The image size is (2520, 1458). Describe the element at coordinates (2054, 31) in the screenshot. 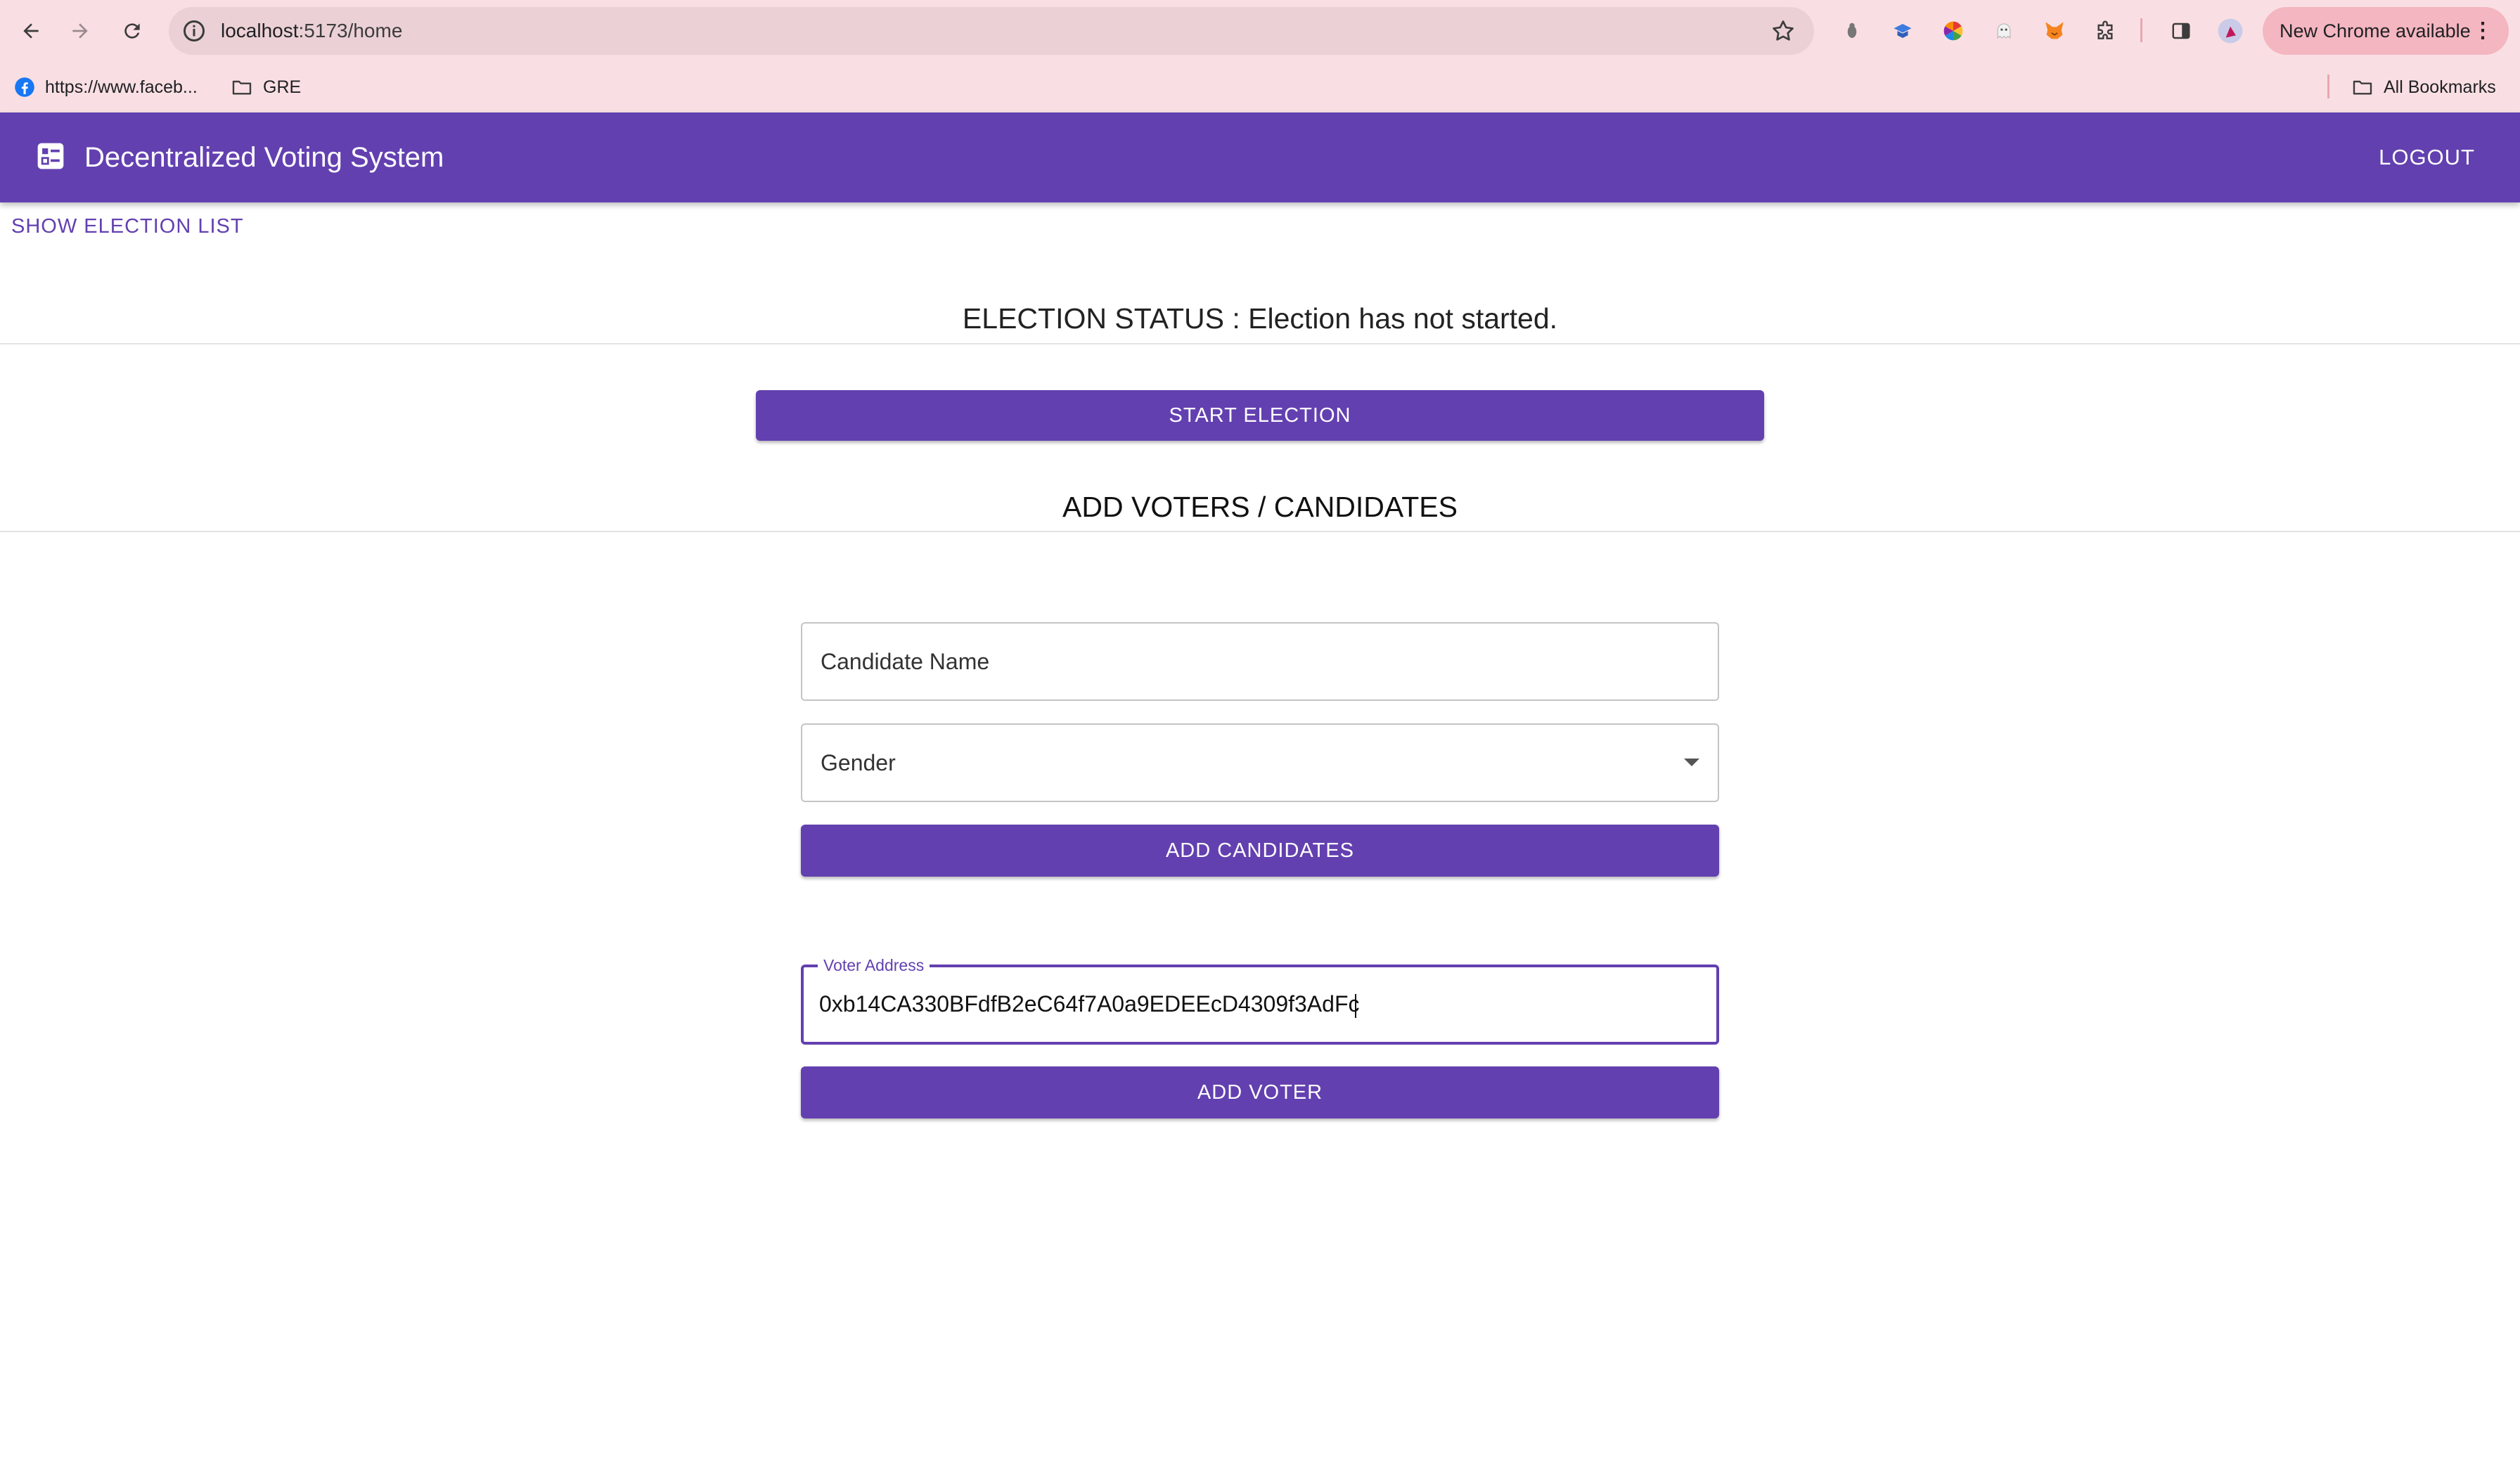

I see `metamask-fox-icon` at that location.